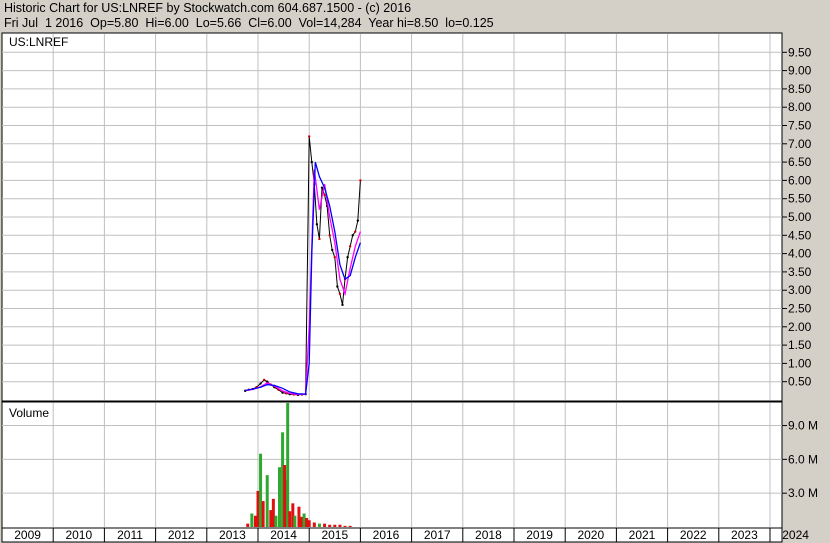 The image size is (830, 543). What do you see at coordinates (78, 535) in the screenshot?
I see `year-tick-label: 2010` at bounding box center [78, 535].